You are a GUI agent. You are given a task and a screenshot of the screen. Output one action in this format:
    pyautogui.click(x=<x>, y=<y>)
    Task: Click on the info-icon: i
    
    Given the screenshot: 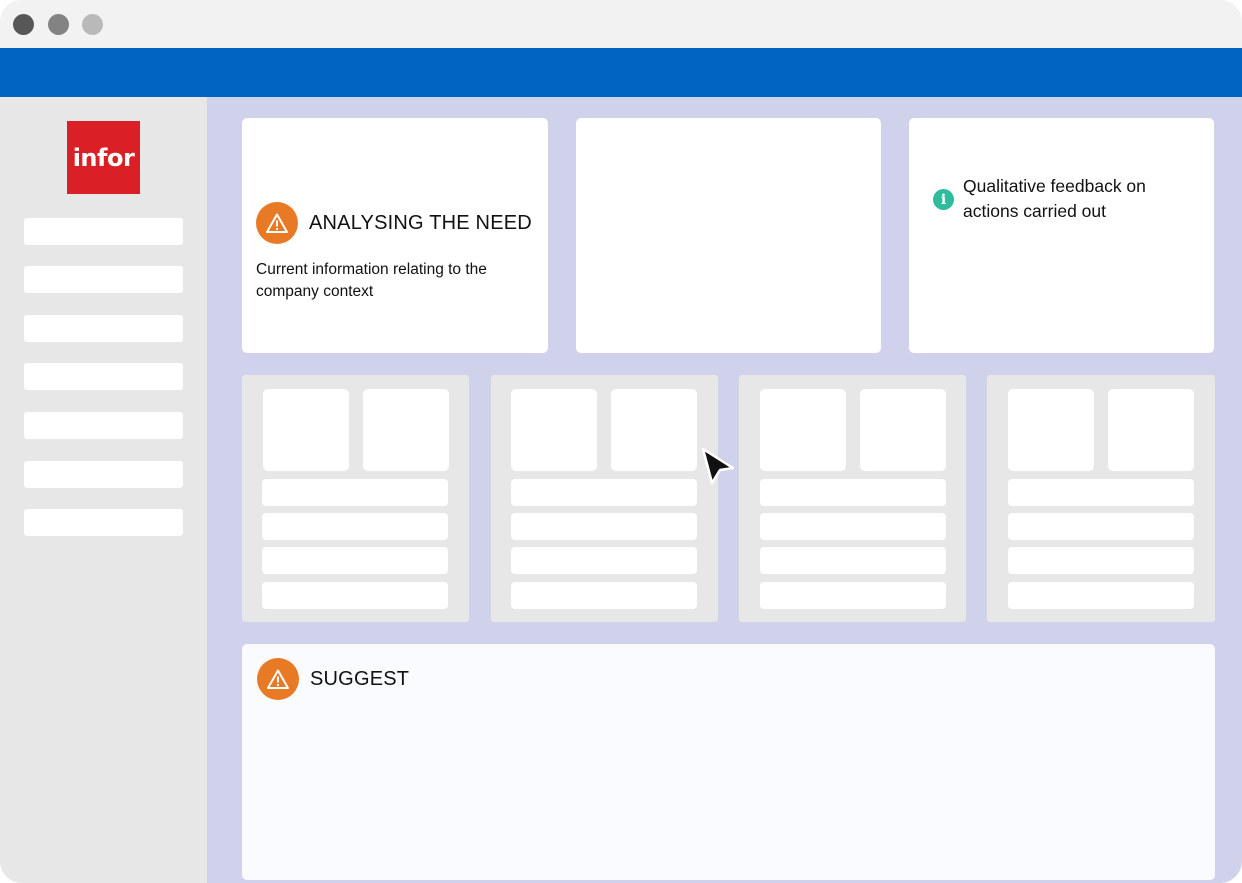 What is the action you would take?
    pyautogui.click(x=943, y=199)
    